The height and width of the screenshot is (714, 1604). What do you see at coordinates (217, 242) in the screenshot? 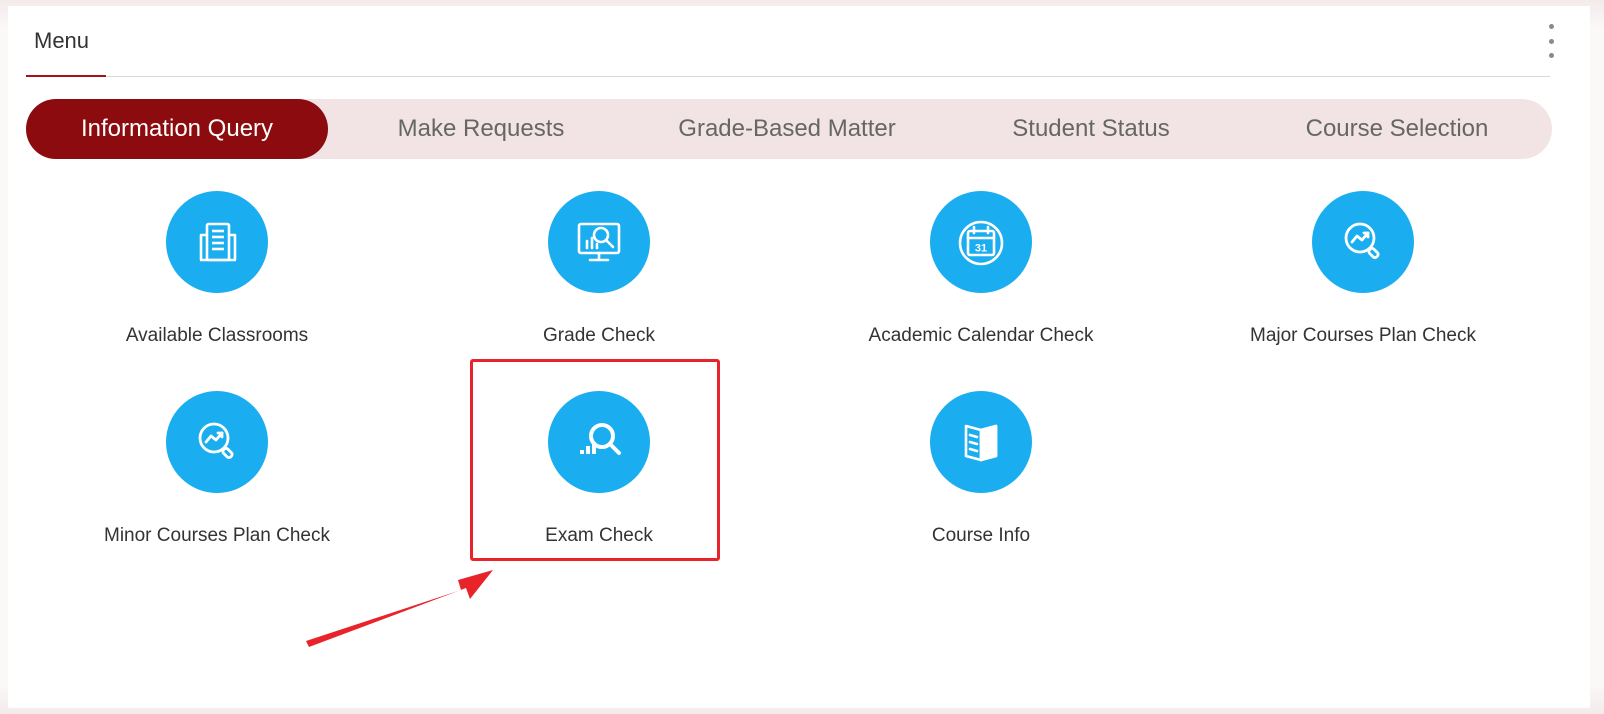
I see `building-icon` at bounding box center [217, 242].